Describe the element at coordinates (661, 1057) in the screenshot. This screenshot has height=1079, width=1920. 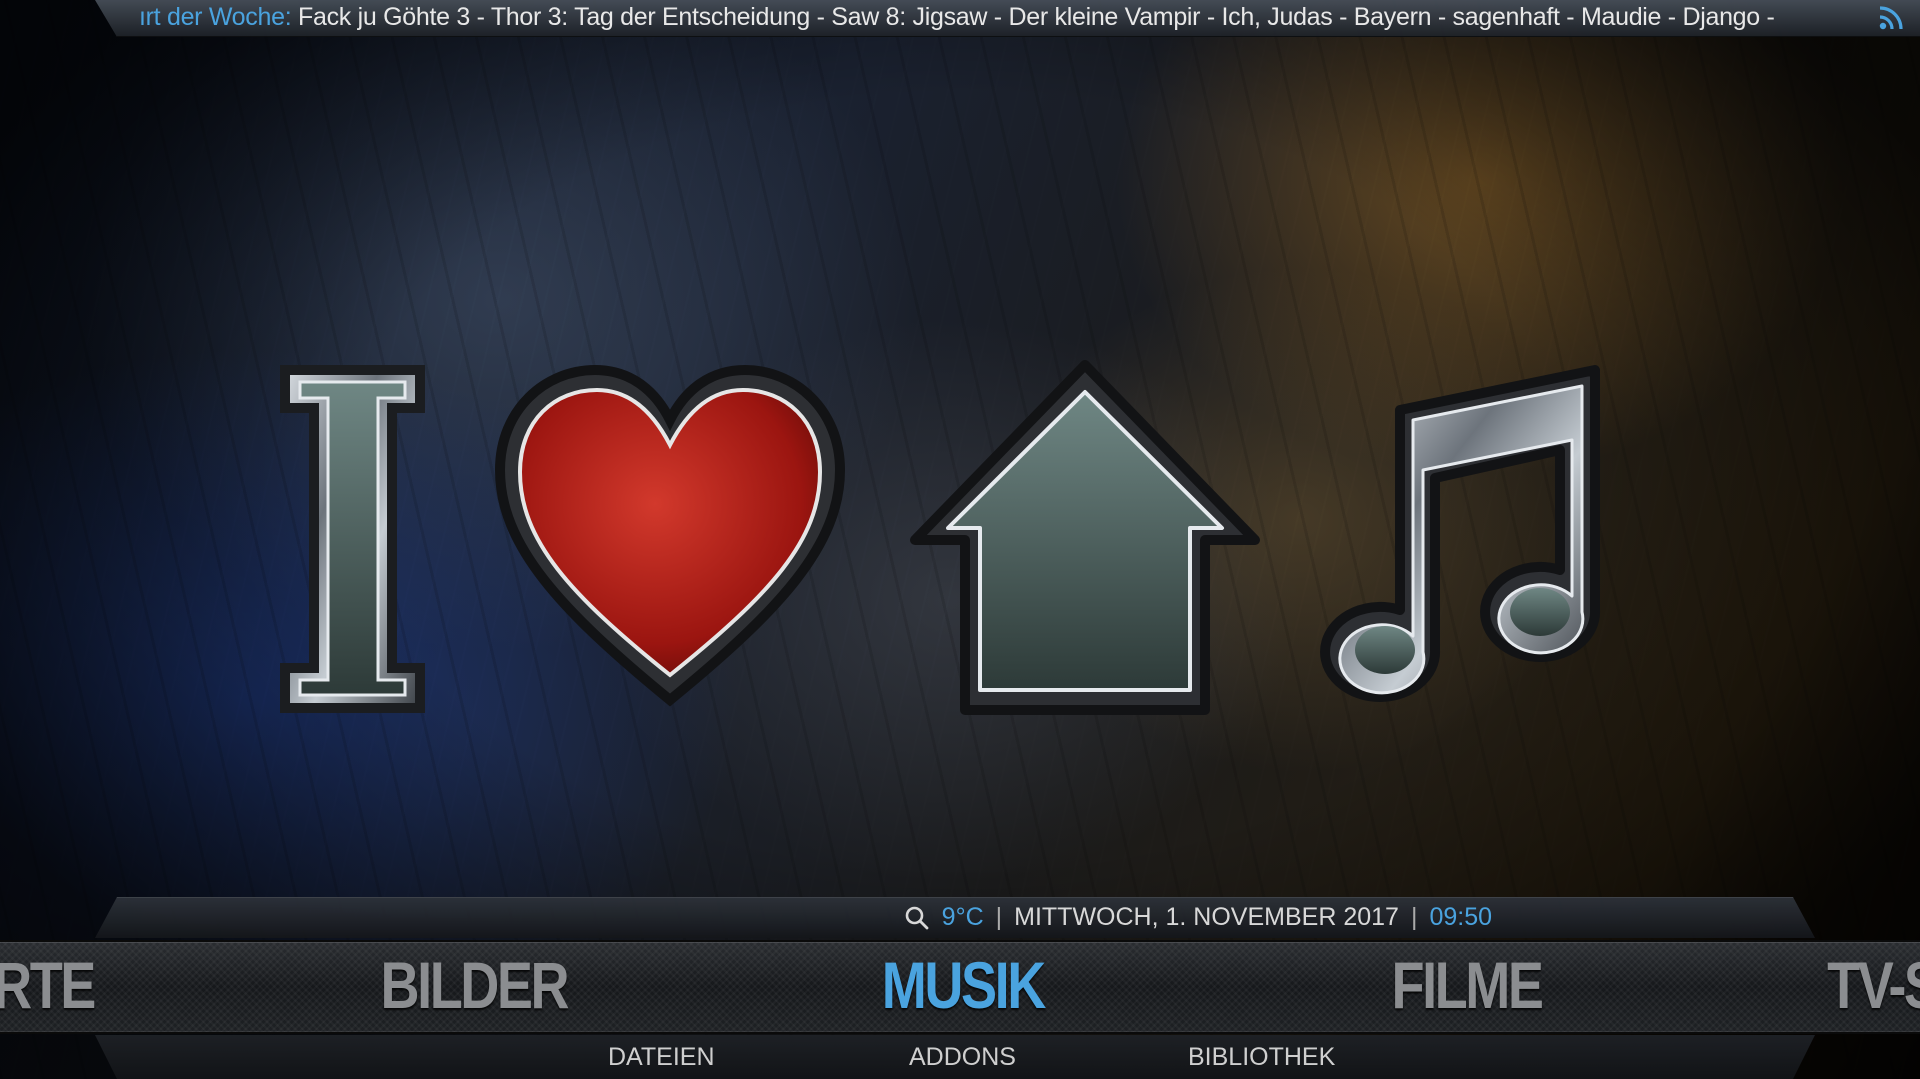
I see `submenu-item-dateien: DATEIEN` at that location.